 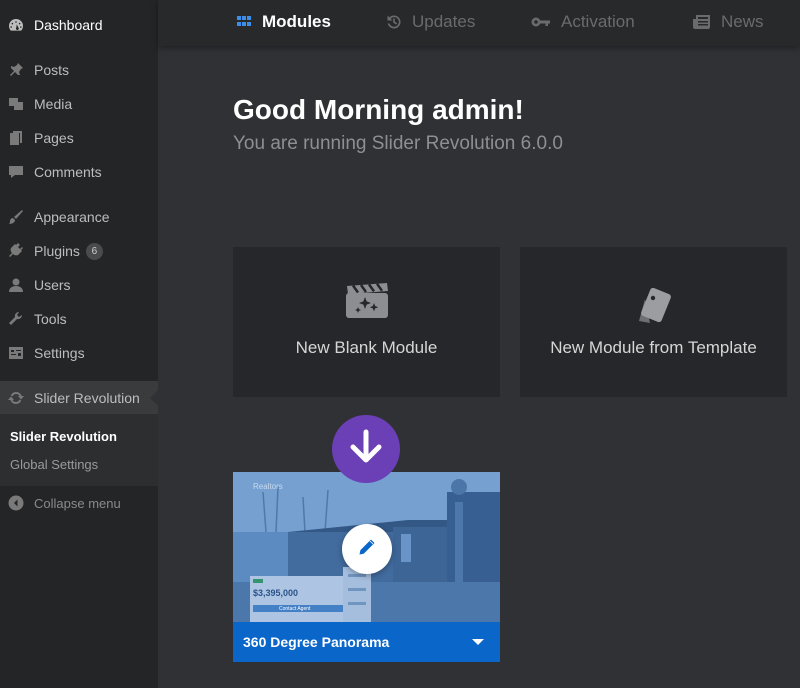 What do you see at coordinates (295, 609) in the screenshot?
I see `thumb-cta-text: Contact Agent` at bounding box center [295, 609].